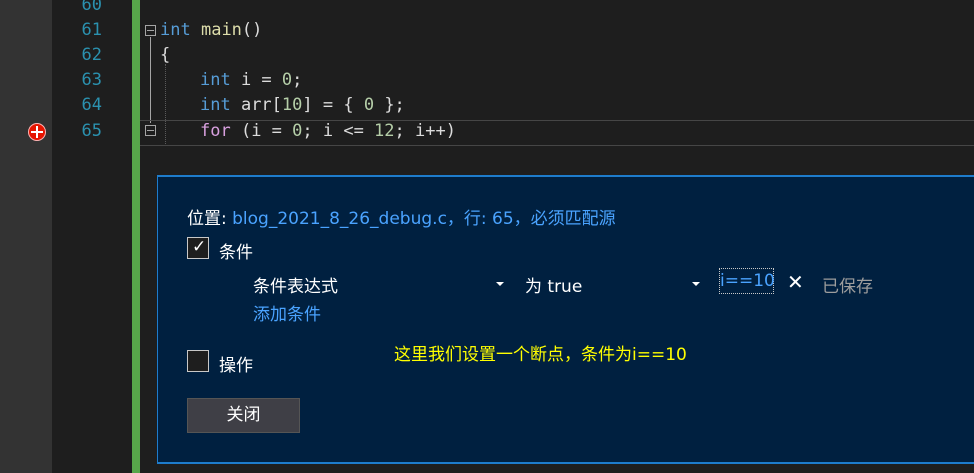  Describe the element at coordinates (37, 132) in the screenshot. I see `breakpoint-icon` at that location.